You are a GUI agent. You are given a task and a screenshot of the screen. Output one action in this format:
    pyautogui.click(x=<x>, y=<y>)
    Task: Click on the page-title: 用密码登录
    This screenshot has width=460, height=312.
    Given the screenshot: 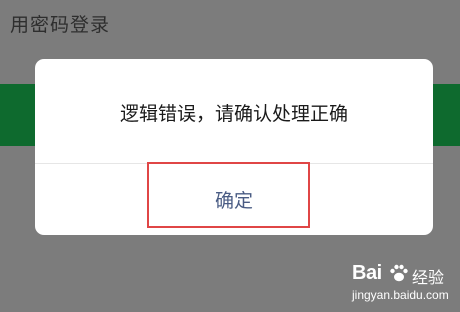 What is the action you would take?
    pyautogui.click(x=60, y=25)
    